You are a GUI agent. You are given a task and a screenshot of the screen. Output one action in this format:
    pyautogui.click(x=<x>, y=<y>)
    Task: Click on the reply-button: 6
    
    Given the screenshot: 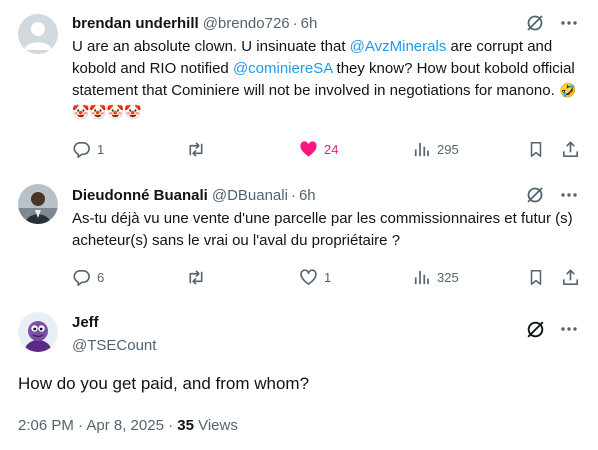 What is the action you would take?
    pyautogui.click(x=88, y=277)
    